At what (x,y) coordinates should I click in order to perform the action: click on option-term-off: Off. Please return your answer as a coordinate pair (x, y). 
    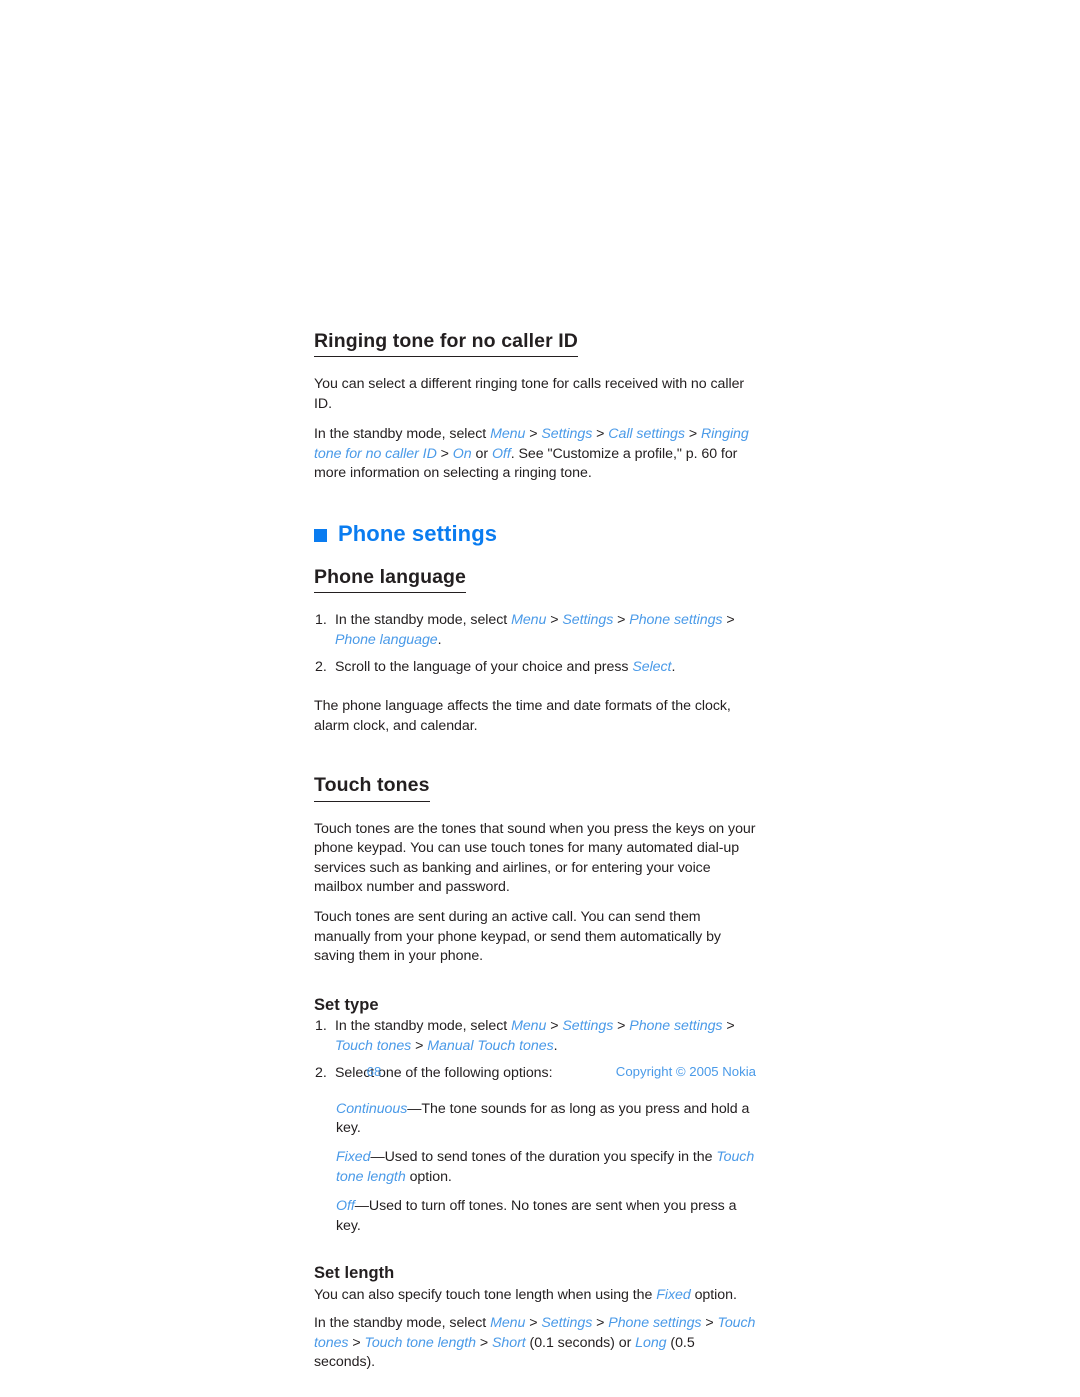
    Looking at the image, I should click on (345, 1206).